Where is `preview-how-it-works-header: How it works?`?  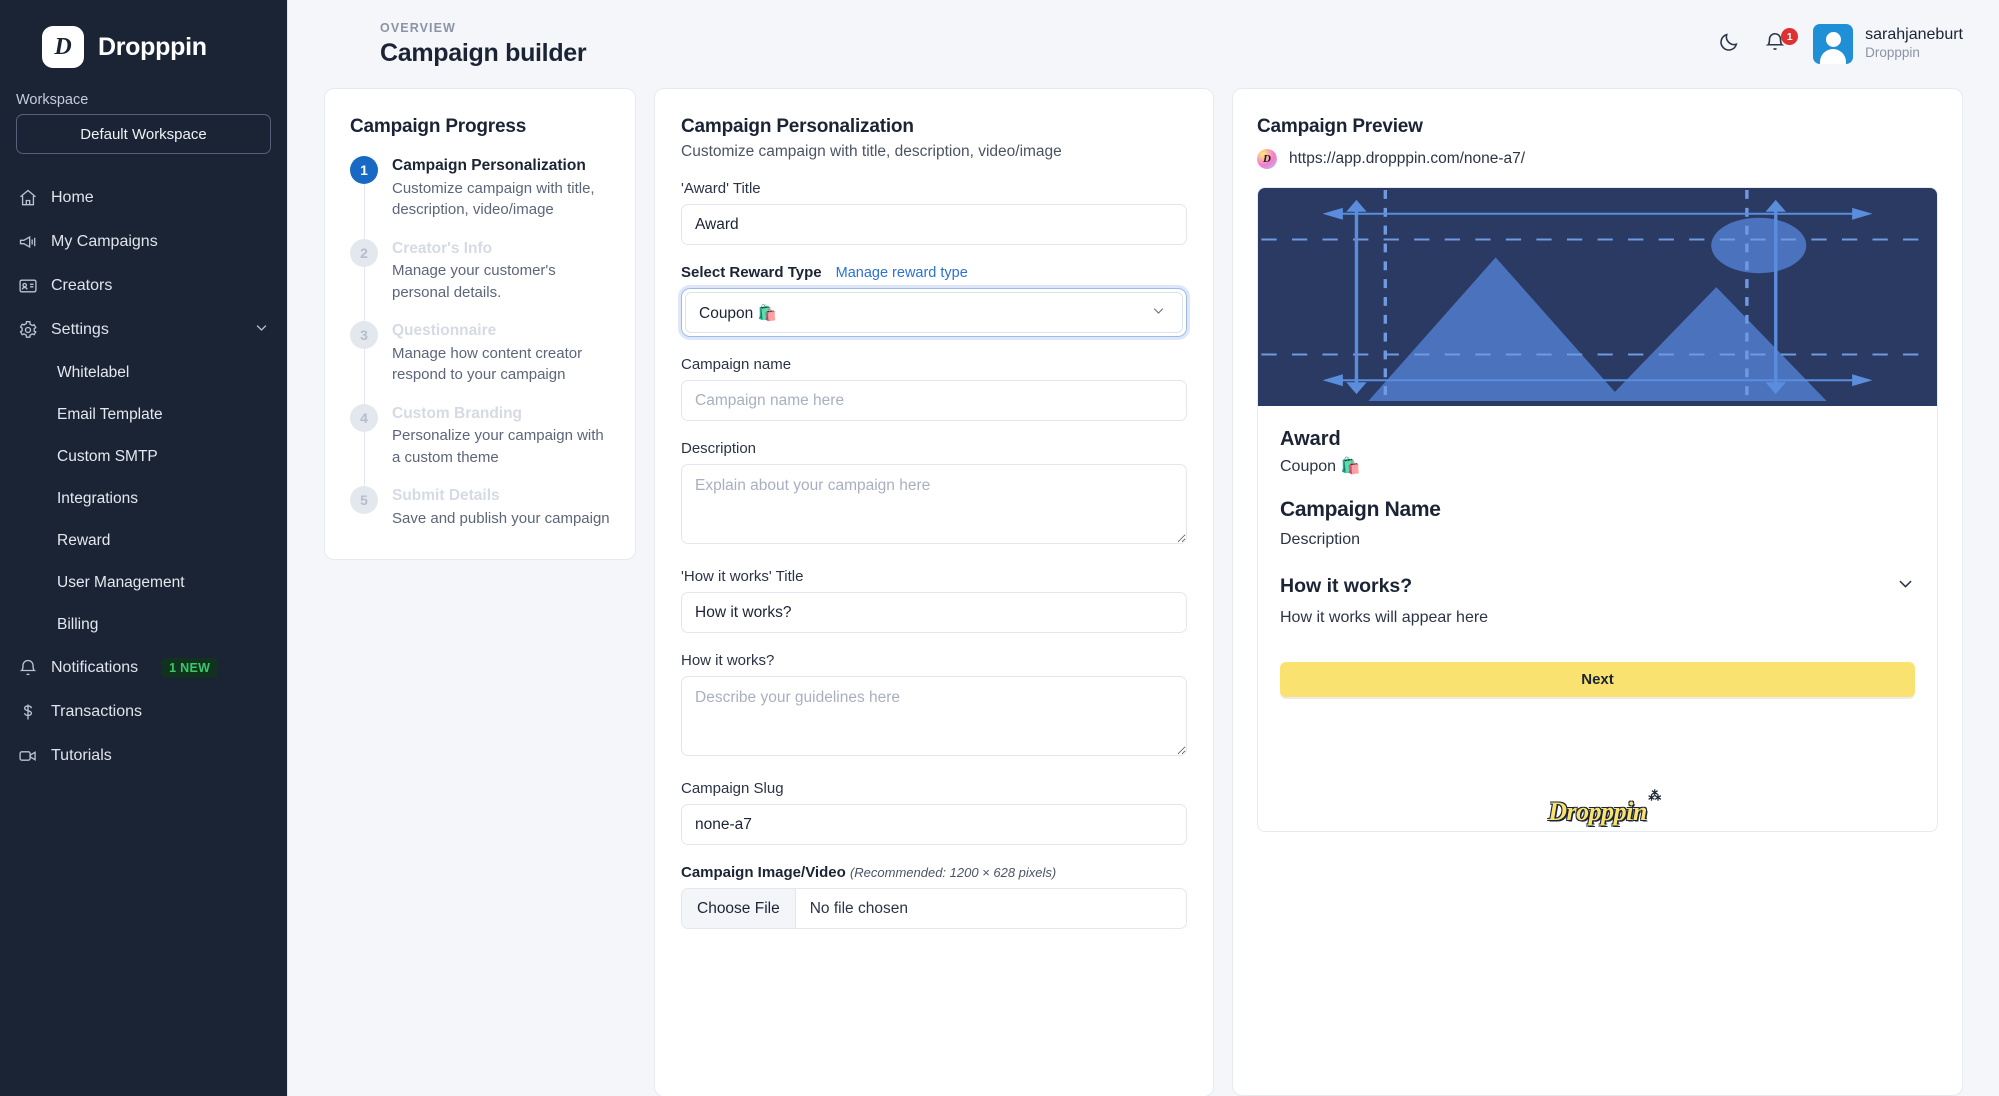
preview-how-it-works-header: How it works? is located at coordinates (1597, 586).